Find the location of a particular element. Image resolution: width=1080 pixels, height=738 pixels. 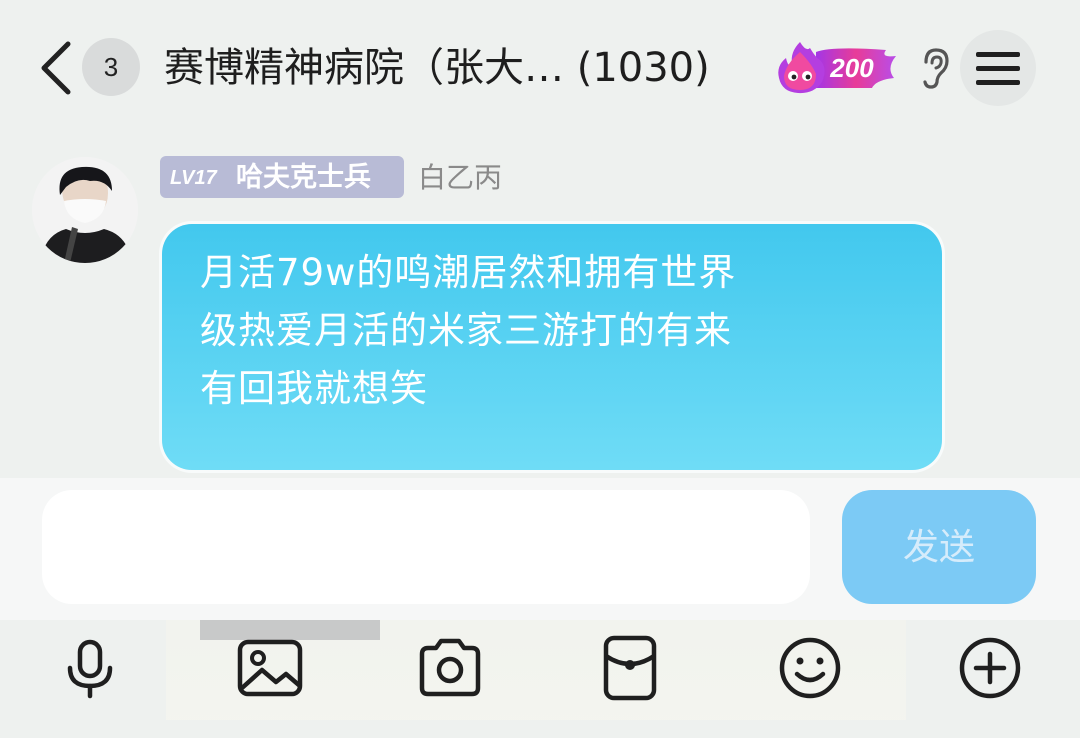

back-arrow-icon is located at coordinates (56, 68).